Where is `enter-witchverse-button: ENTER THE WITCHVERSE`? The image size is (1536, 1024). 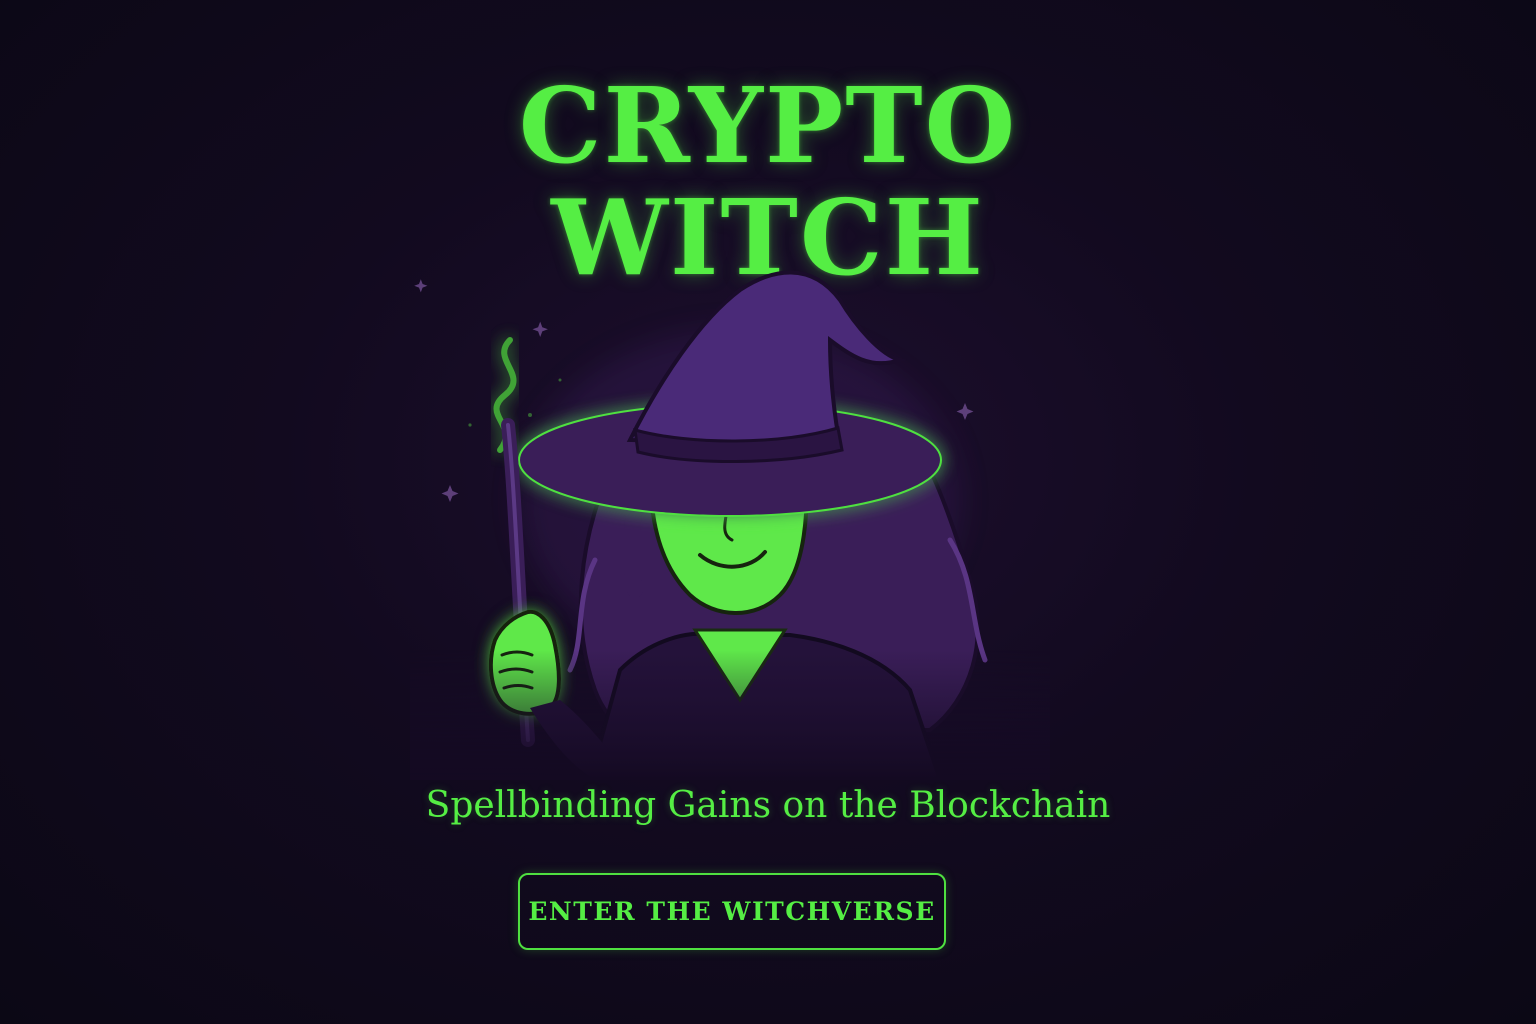
enter-witchverse-button: ENTER THE WITCHVERSE is located at coordinates (732, 911).